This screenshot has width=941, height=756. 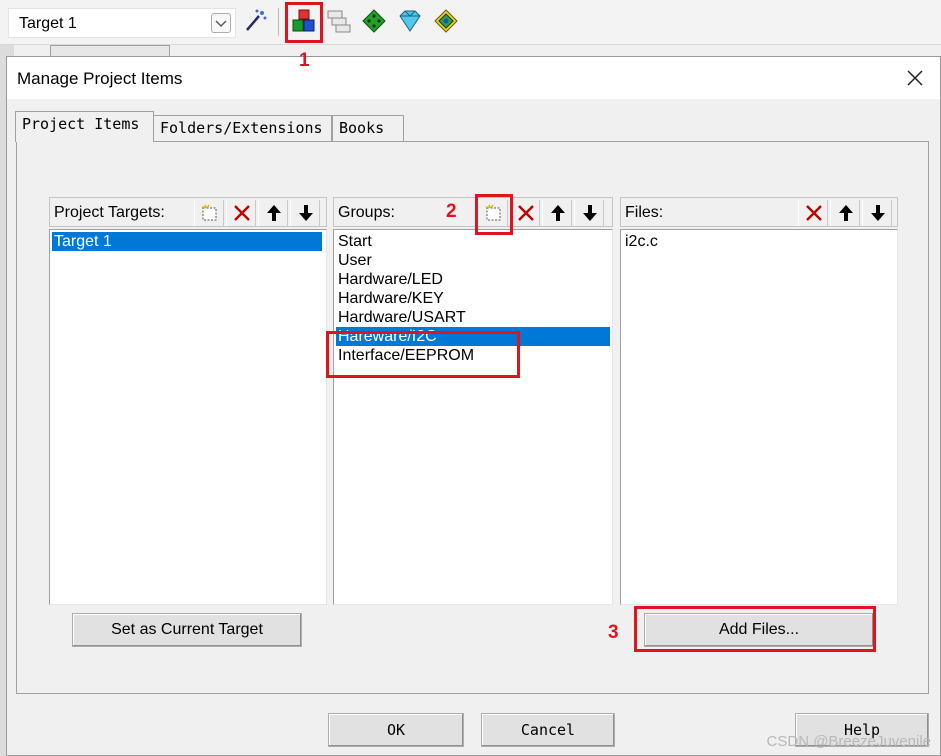 I want to click on watermark: CSDN @BreezeJuvenile, so click(x=848, y=741).